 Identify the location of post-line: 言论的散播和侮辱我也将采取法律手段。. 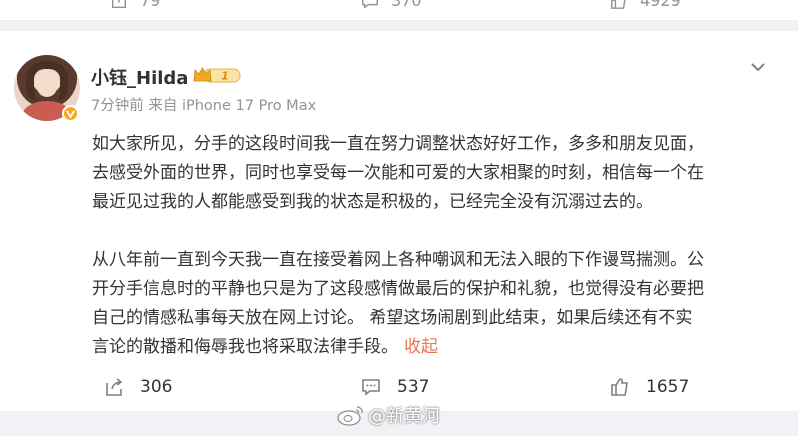
(245, 347).